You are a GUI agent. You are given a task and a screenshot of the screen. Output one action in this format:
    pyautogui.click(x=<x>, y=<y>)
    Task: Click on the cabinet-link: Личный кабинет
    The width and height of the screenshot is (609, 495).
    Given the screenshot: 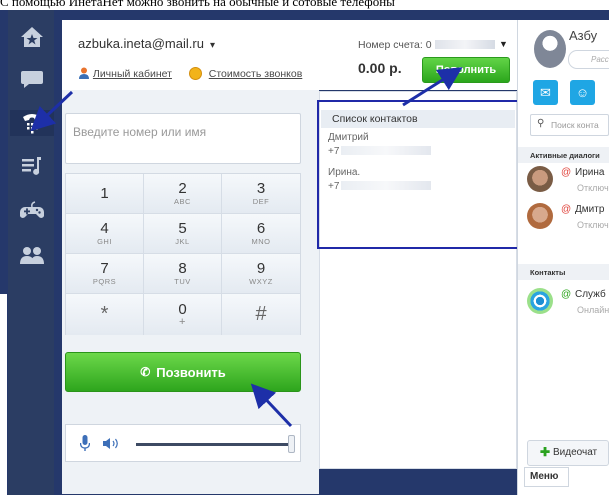 What is the action you would take?
    pyautogui.click(x=132, y=74)
    